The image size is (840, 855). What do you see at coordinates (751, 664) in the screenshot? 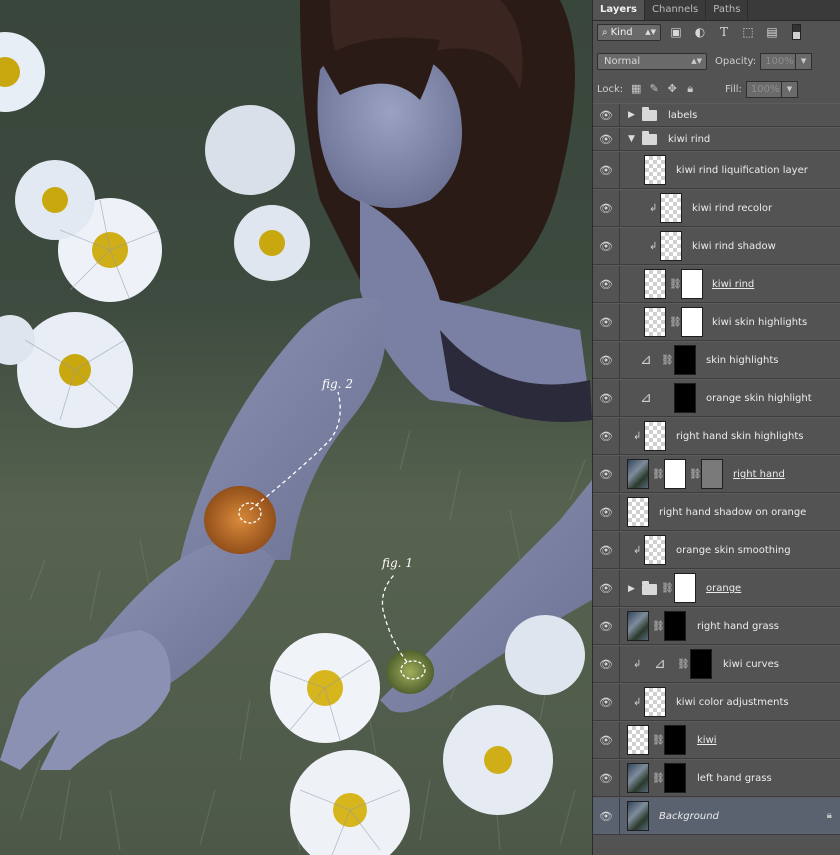
I see `layer-name: kiwi curves` at bounding box center [751, 664].